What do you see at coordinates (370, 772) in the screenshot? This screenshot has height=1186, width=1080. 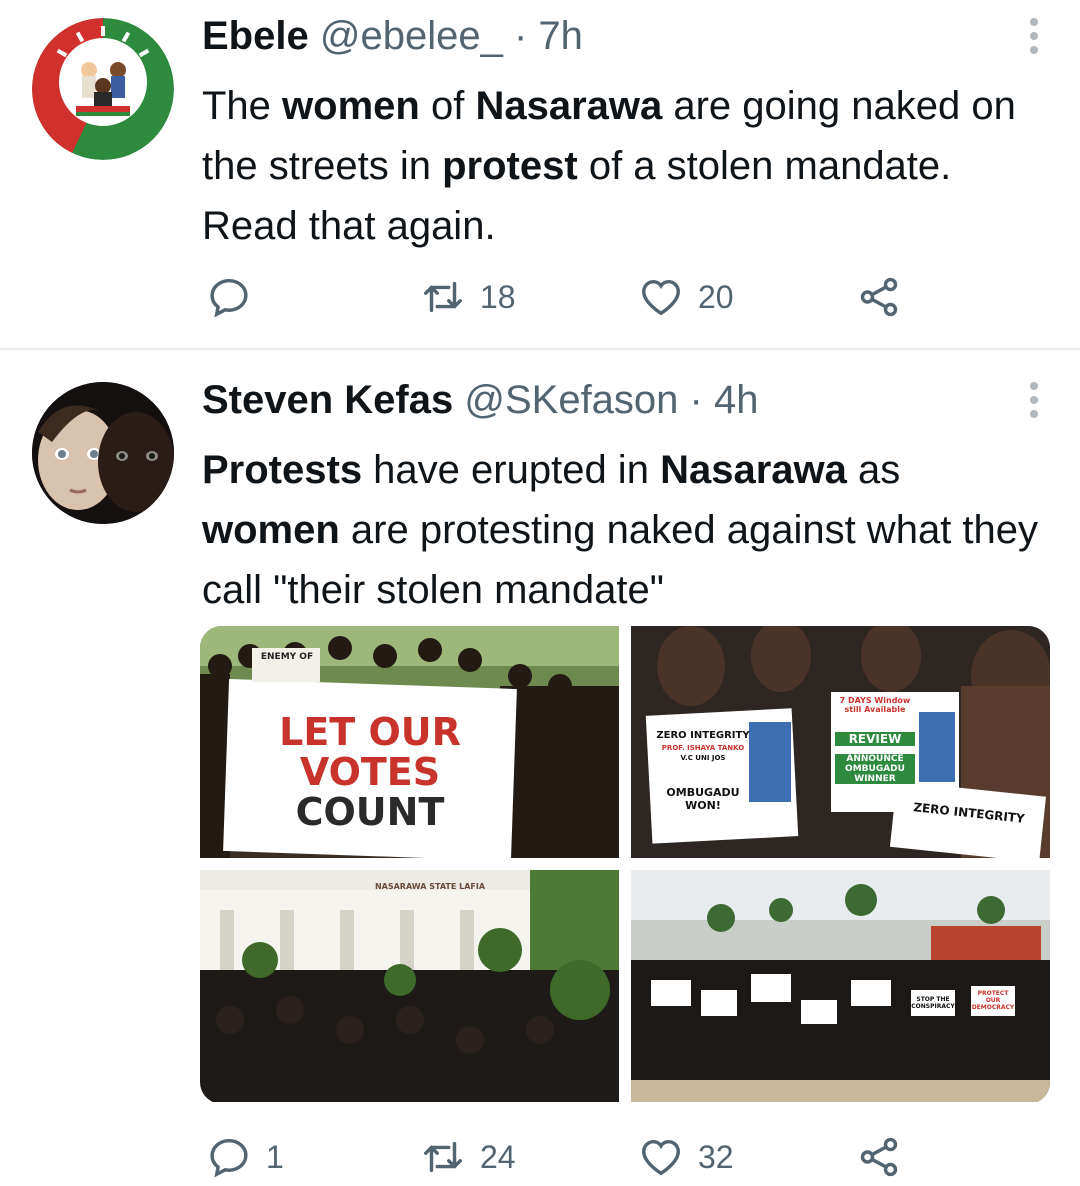 I see `sign-text: VOTES` at bounding box center [370, 772].